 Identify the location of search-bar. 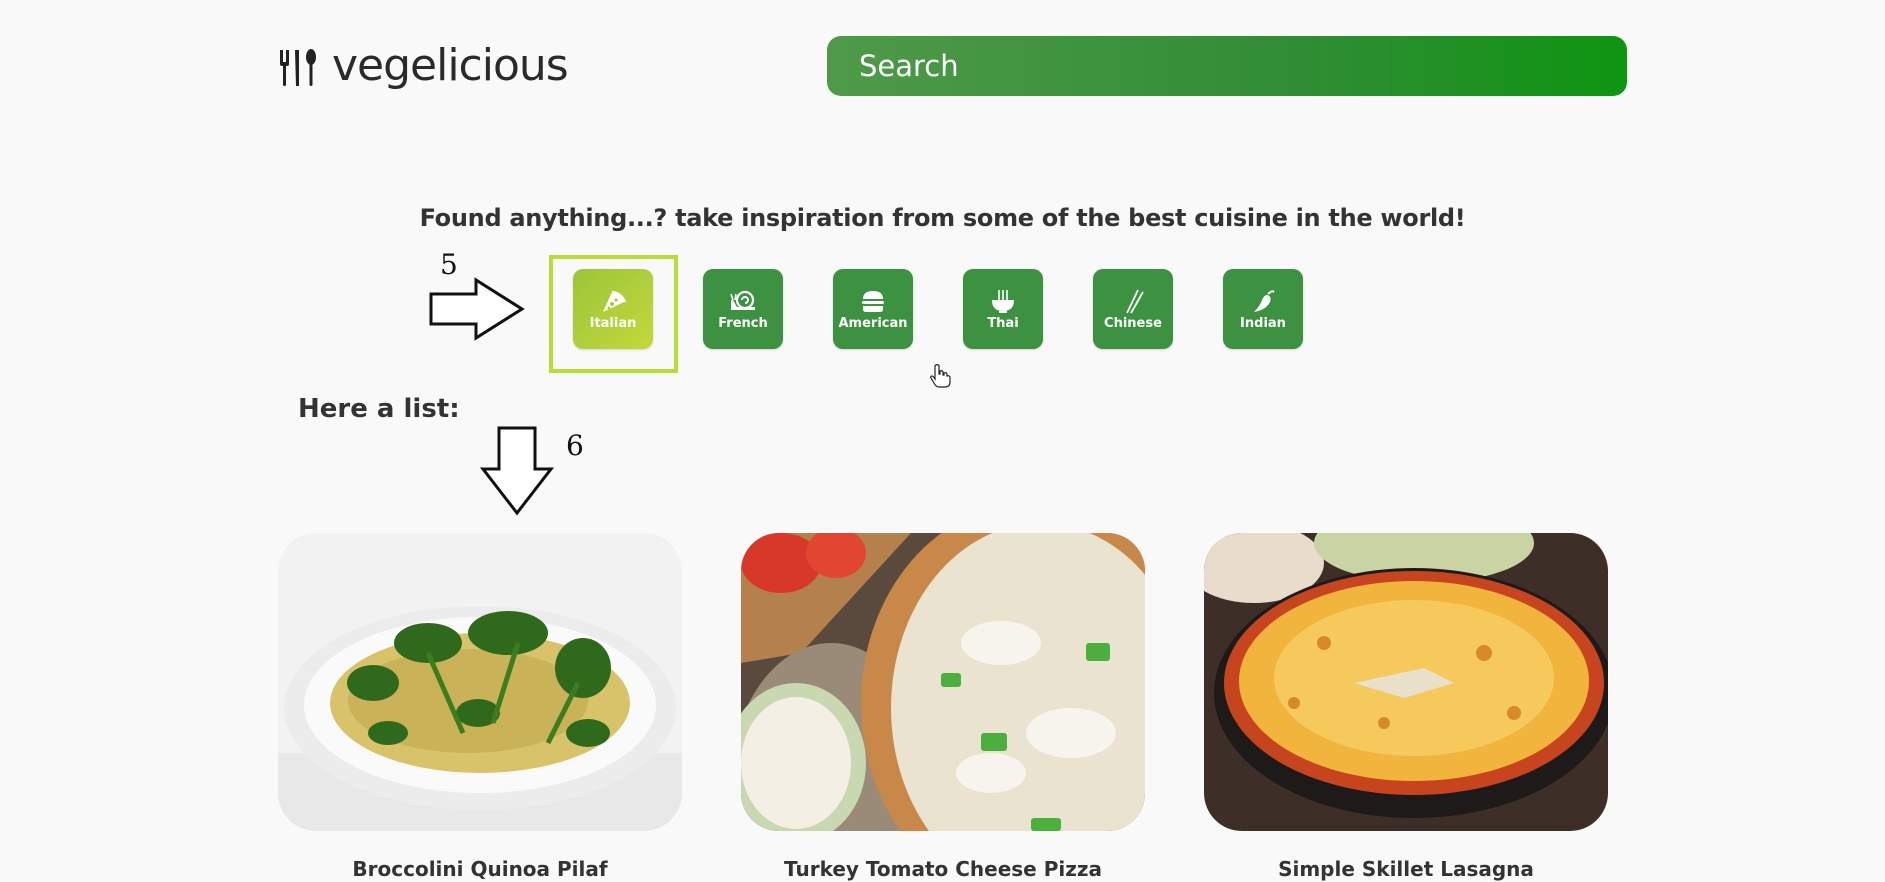
(1227, 66).